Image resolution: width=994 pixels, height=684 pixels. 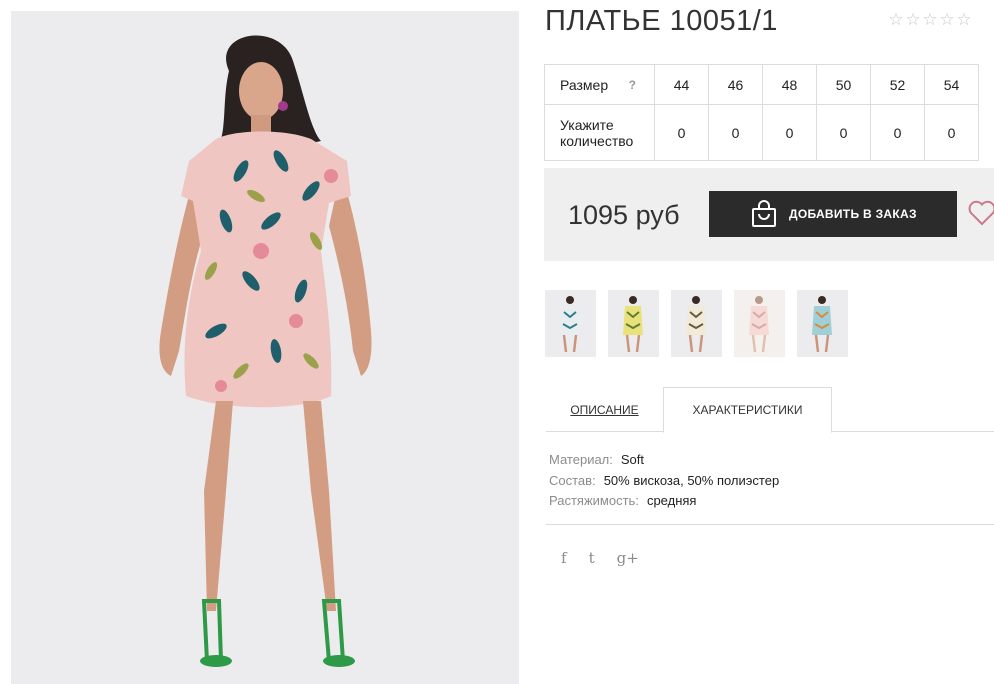 What do you see at coordinates (584, 84) in the screenshot?
I see `size-label: Размер` at bounding box center [584, 84].